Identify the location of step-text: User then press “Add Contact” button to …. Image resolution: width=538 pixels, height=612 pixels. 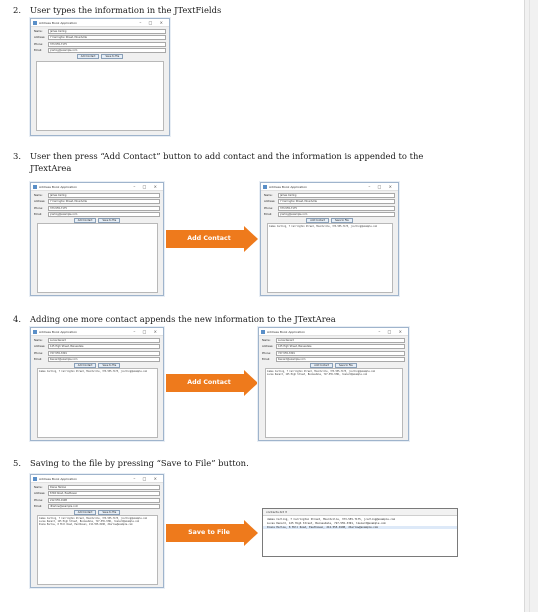
(227, 156).